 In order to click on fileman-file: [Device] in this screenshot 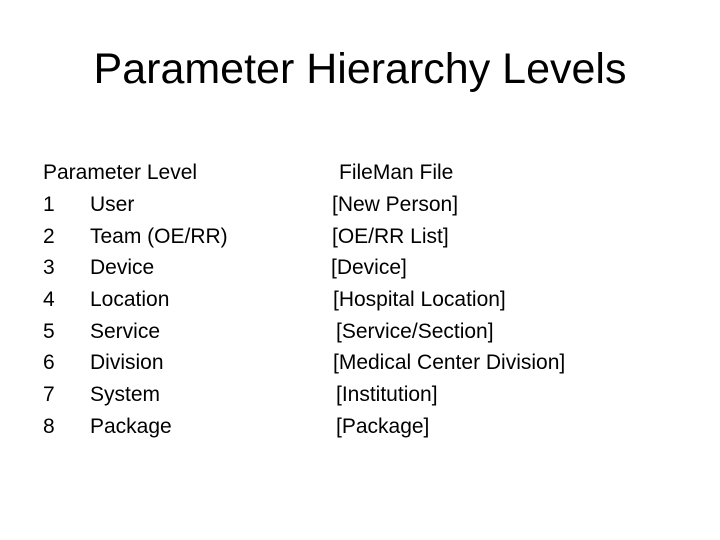, I will do `click(369, 267)`.